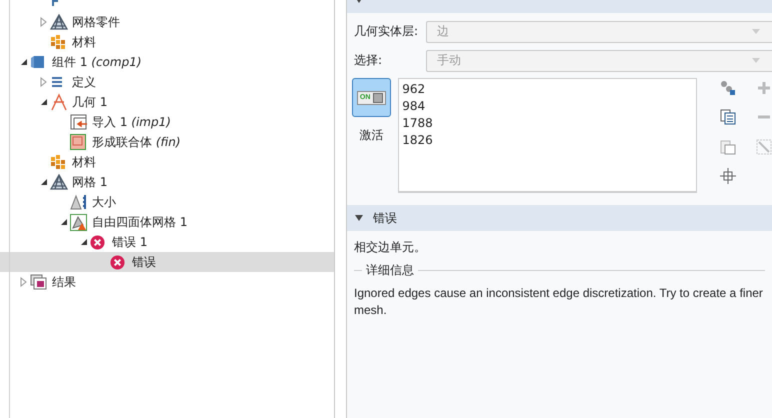 Image resolution: width=772 pixels, height=418 pixels. Describe the element at coordinates (390, 270) in the screenshot. I see `group-title: 详细信息` at that location.